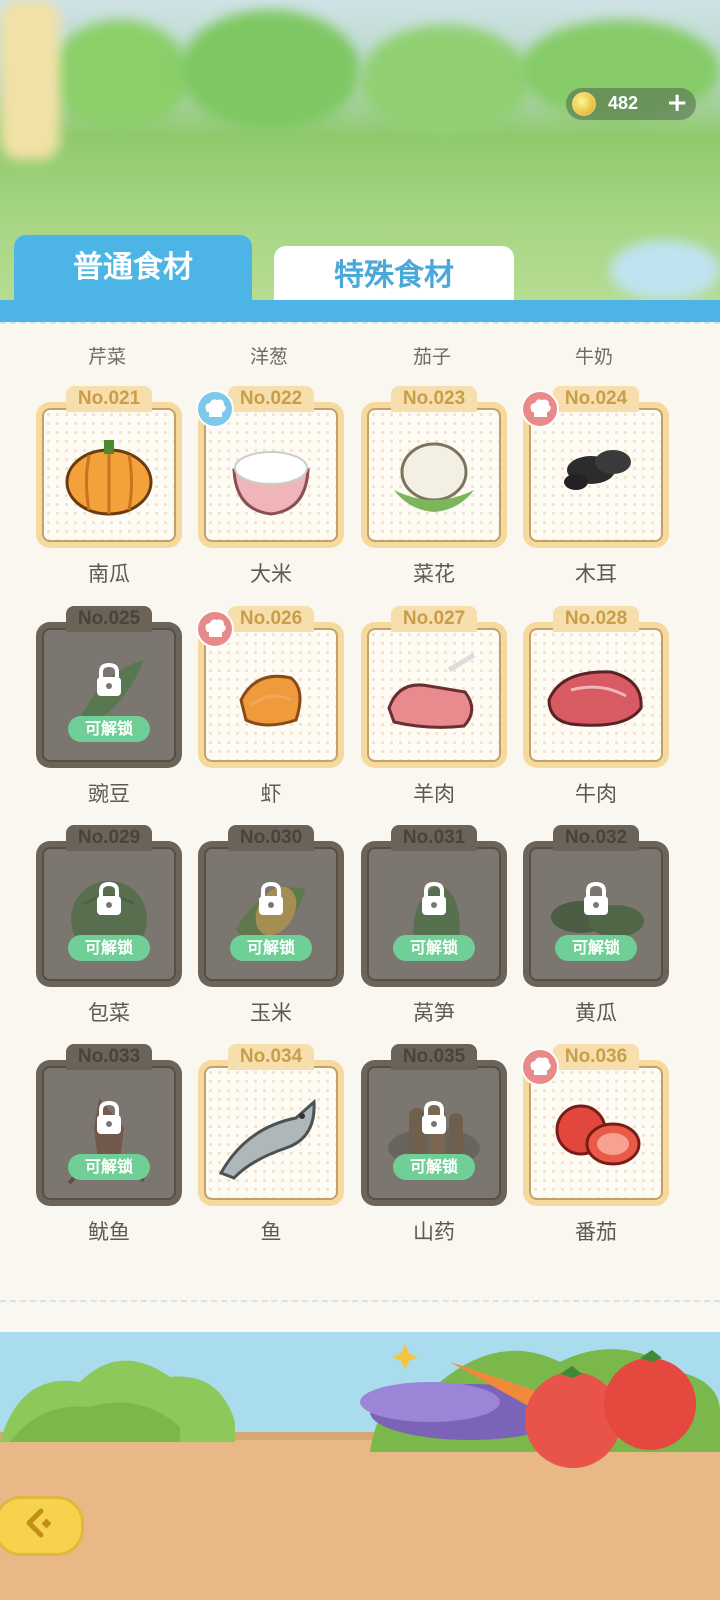  I want to click on currency-value: 482, so click(623, 103).